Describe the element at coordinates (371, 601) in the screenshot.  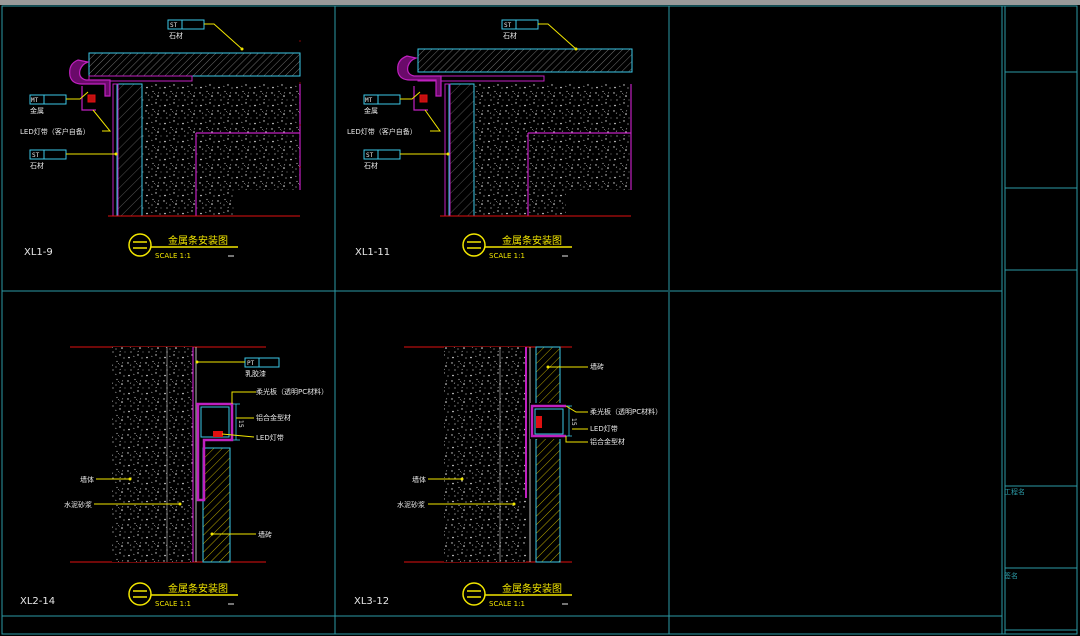
I see `svg-text: XL3-12` at that location.